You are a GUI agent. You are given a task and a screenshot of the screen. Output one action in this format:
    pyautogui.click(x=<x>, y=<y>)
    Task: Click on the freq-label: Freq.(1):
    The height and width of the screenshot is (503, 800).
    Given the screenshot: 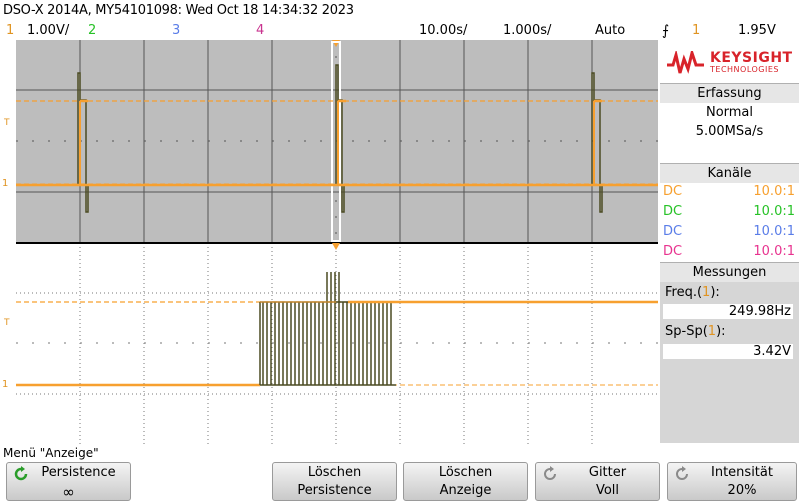 What is the action you would take?
    pyautogui.click(x=692, y=292)
    